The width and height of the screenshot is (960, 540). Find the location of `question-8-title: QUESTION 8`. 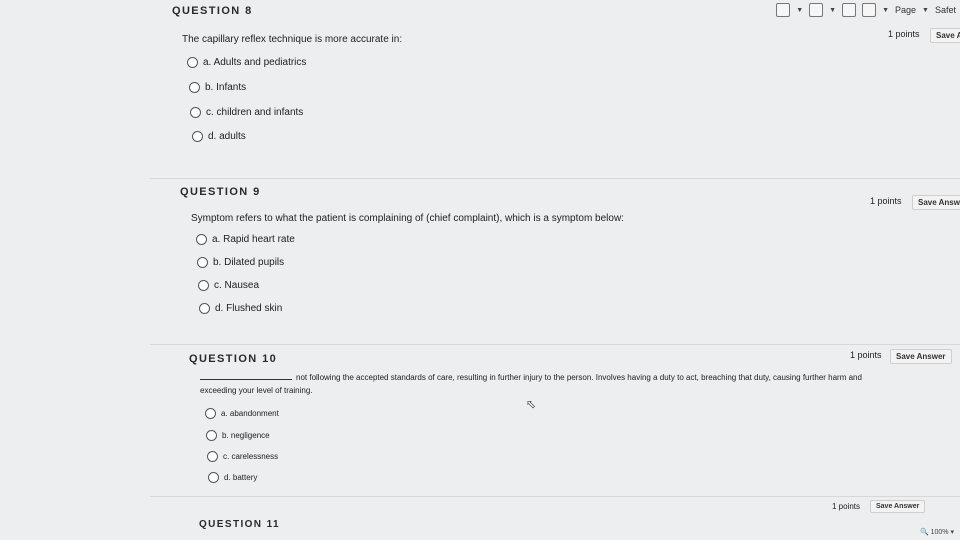

question-8-title: QUESTION 8 is located at coordinates (212, 11).